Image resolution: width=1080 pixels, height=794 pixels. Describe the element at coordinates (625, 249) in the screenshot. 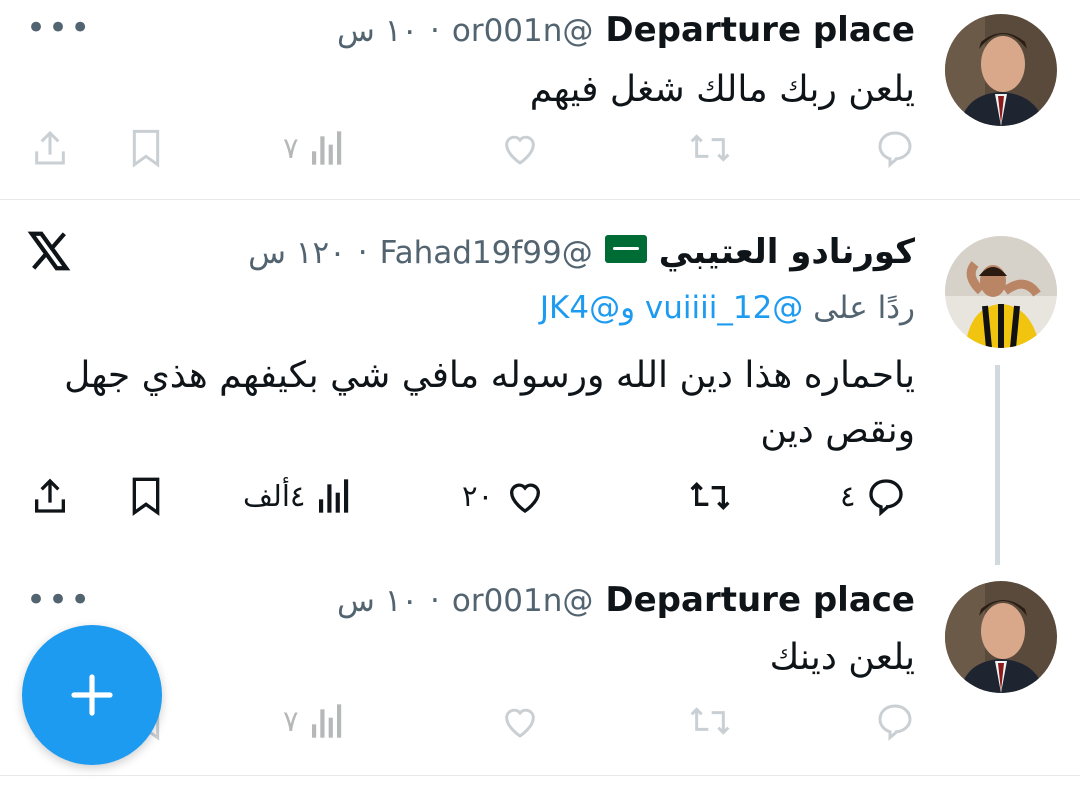

I see `saudi-flag-icon` at that location.